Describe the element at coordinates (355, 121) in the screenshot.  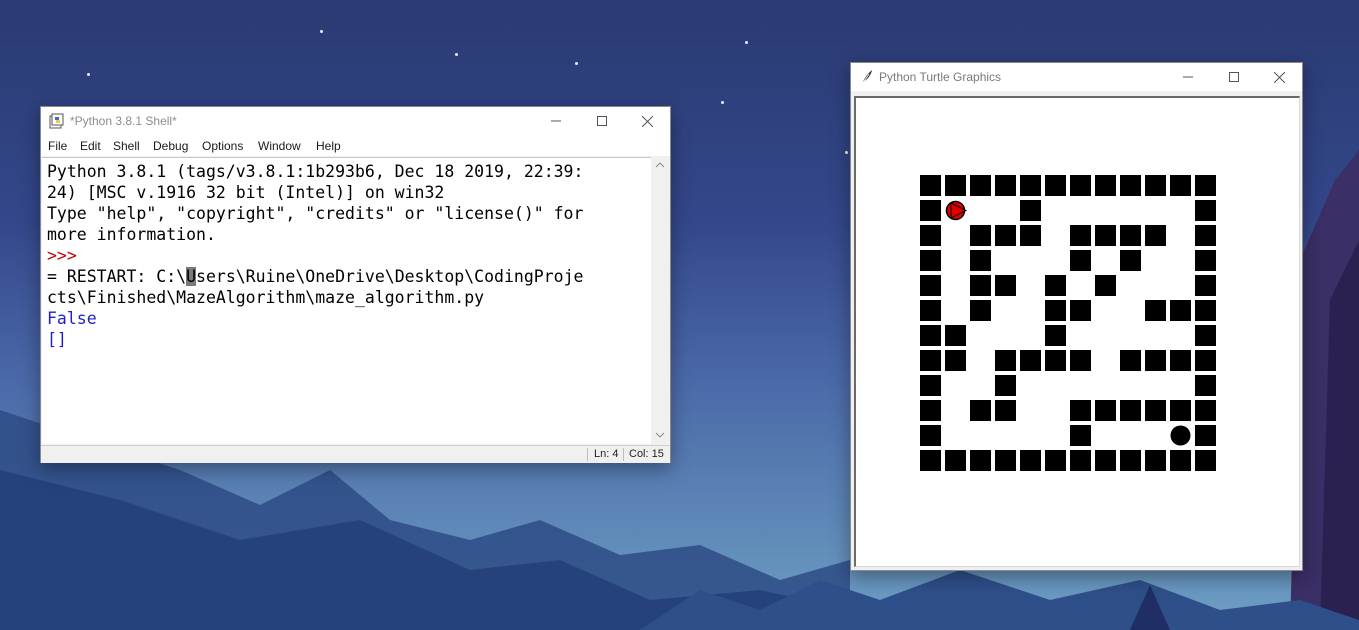
I see `shell-titlebar: *Python 3.8.1 Shell*` at that location.